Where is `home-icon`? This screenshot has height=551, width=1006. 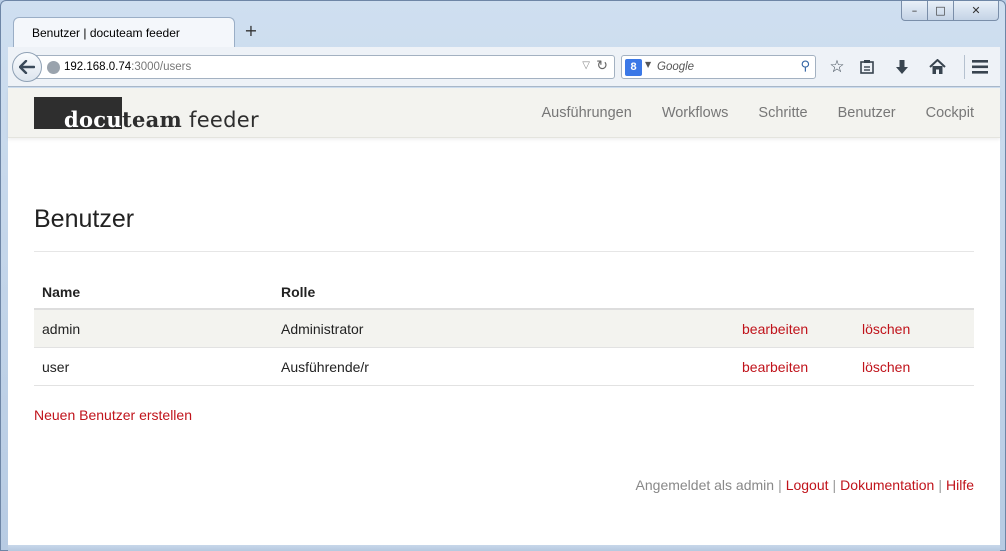
home-icon is located at coordinates (937, 67).